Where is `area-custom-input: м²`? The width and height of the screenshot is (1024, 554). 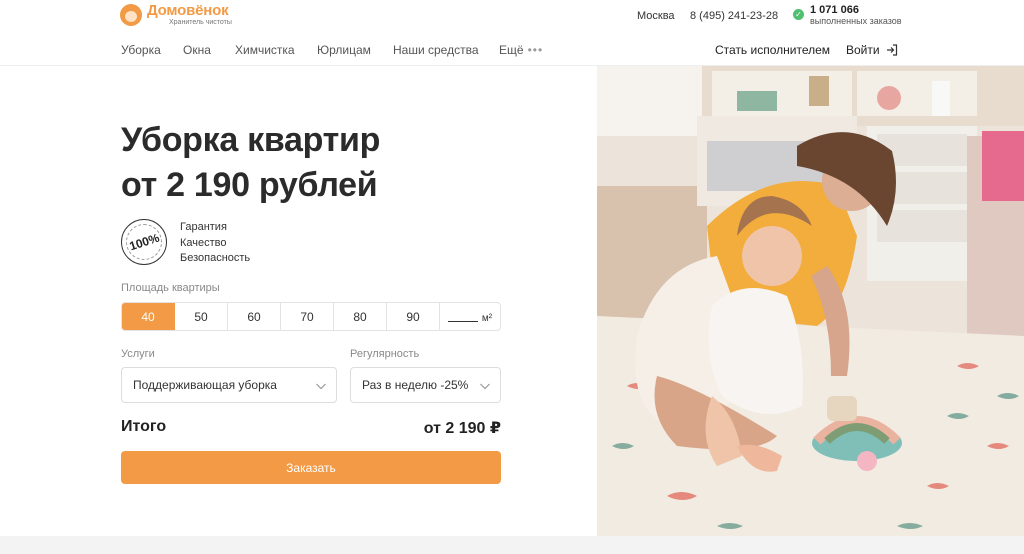
area-custom-input: м² is located at coordinates (470, 316).